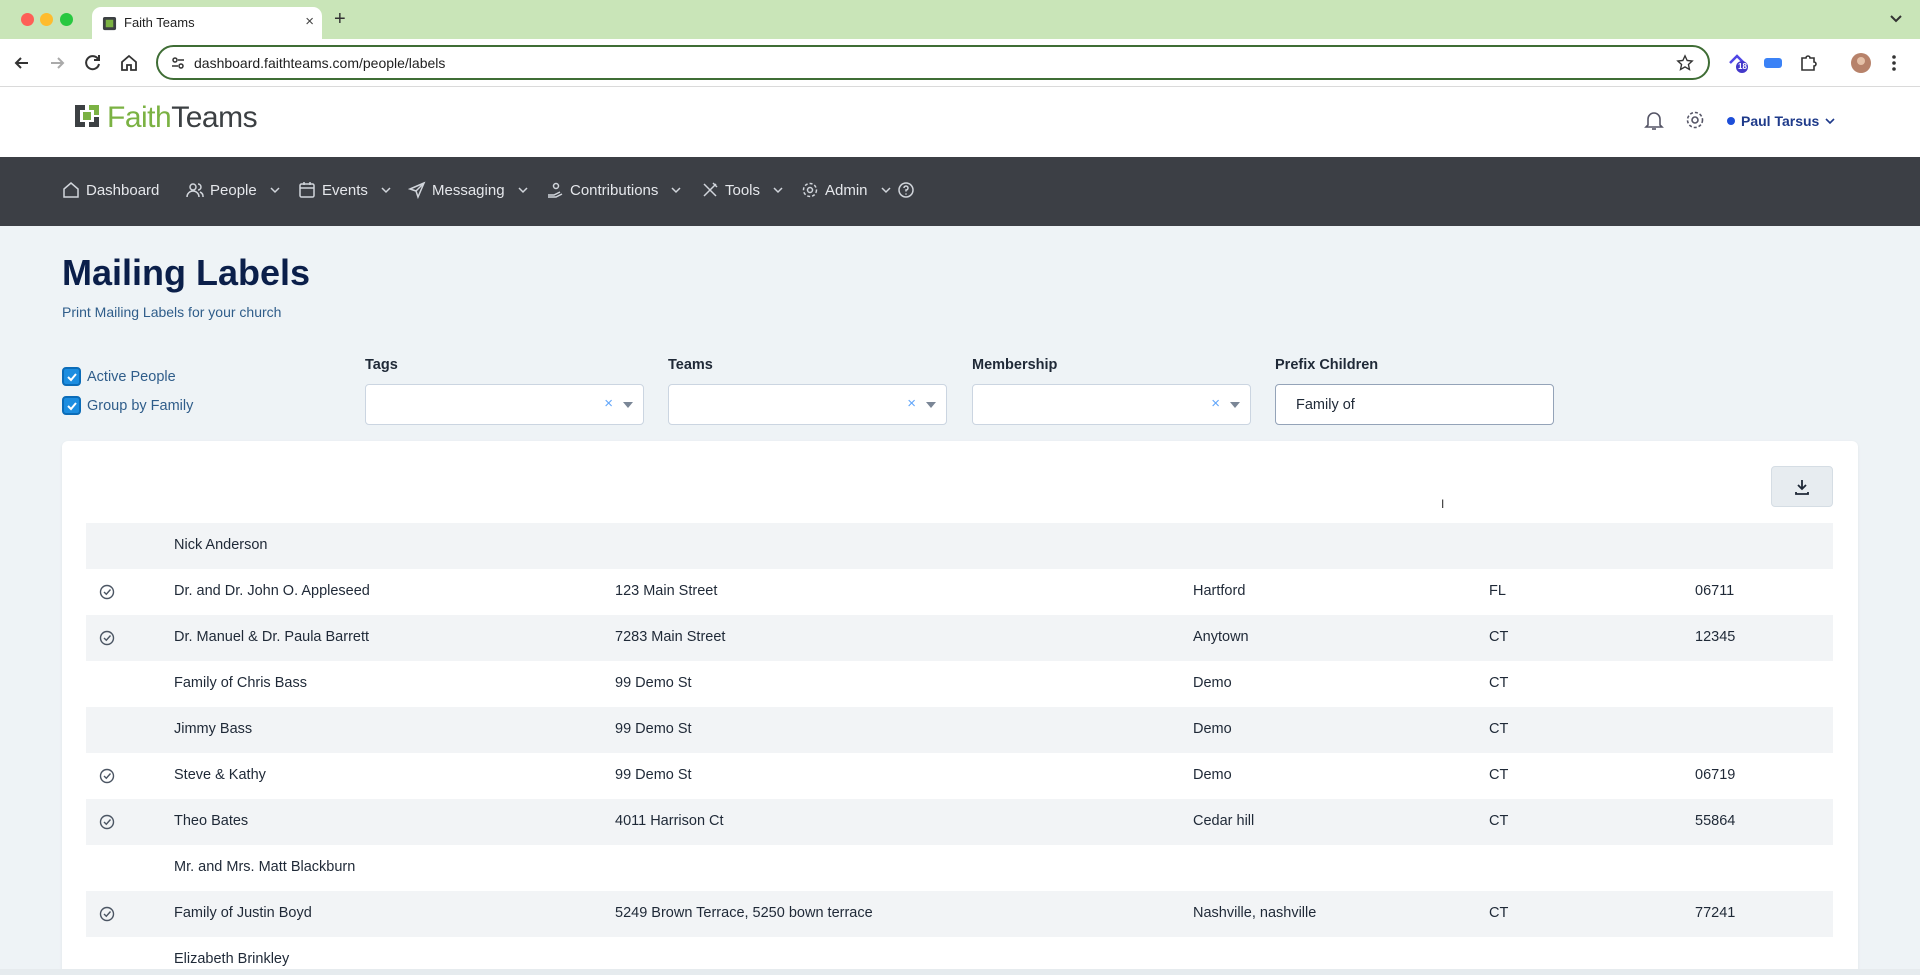 Image resolution: width=1920 pixels, height=975 pixels. I want to click on name-cell: Family of Chris Bass, so click(240, 683).